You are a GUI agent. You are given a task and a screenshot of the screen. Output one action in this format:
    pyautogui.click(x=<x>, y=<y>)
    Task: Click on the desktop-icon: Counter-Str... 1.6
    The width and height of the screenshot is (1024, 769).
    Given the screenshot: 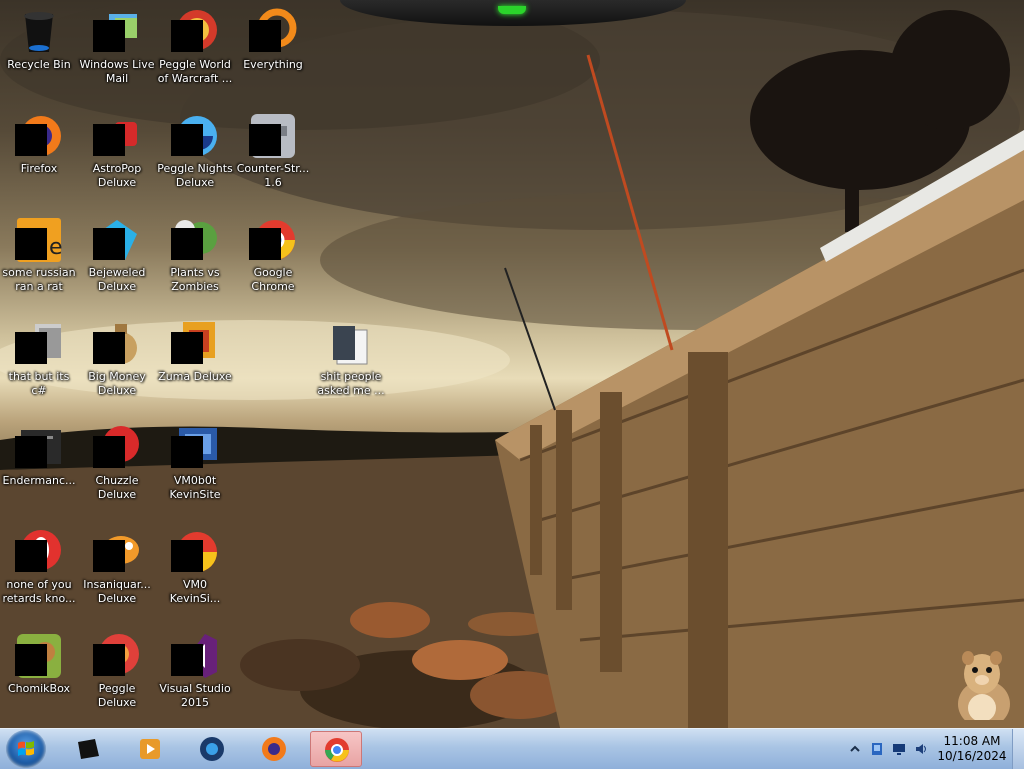 What is the action you would take?
    pyautogui.click(x=273, y=149)
    